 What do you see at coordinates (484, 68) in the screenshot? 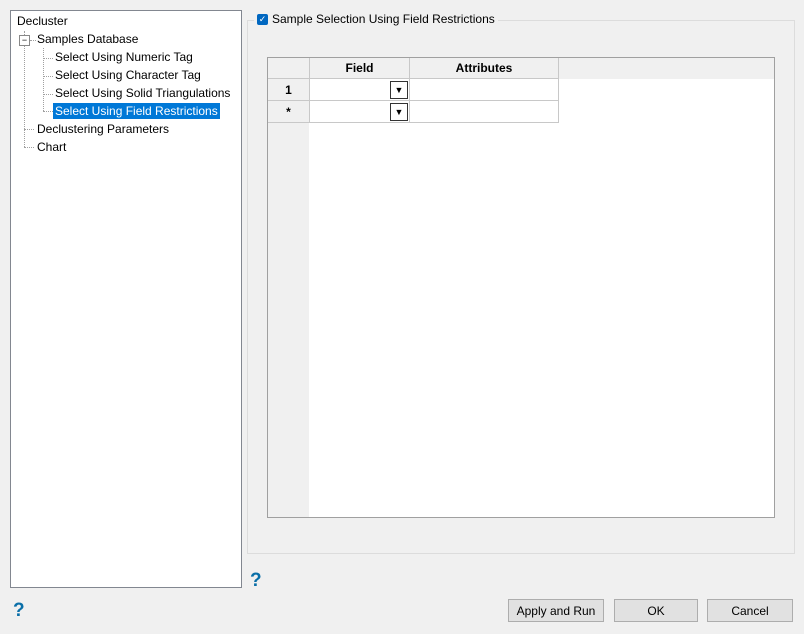
I see `column-header-attributes: Attributes` at bounding box center [484, 68].